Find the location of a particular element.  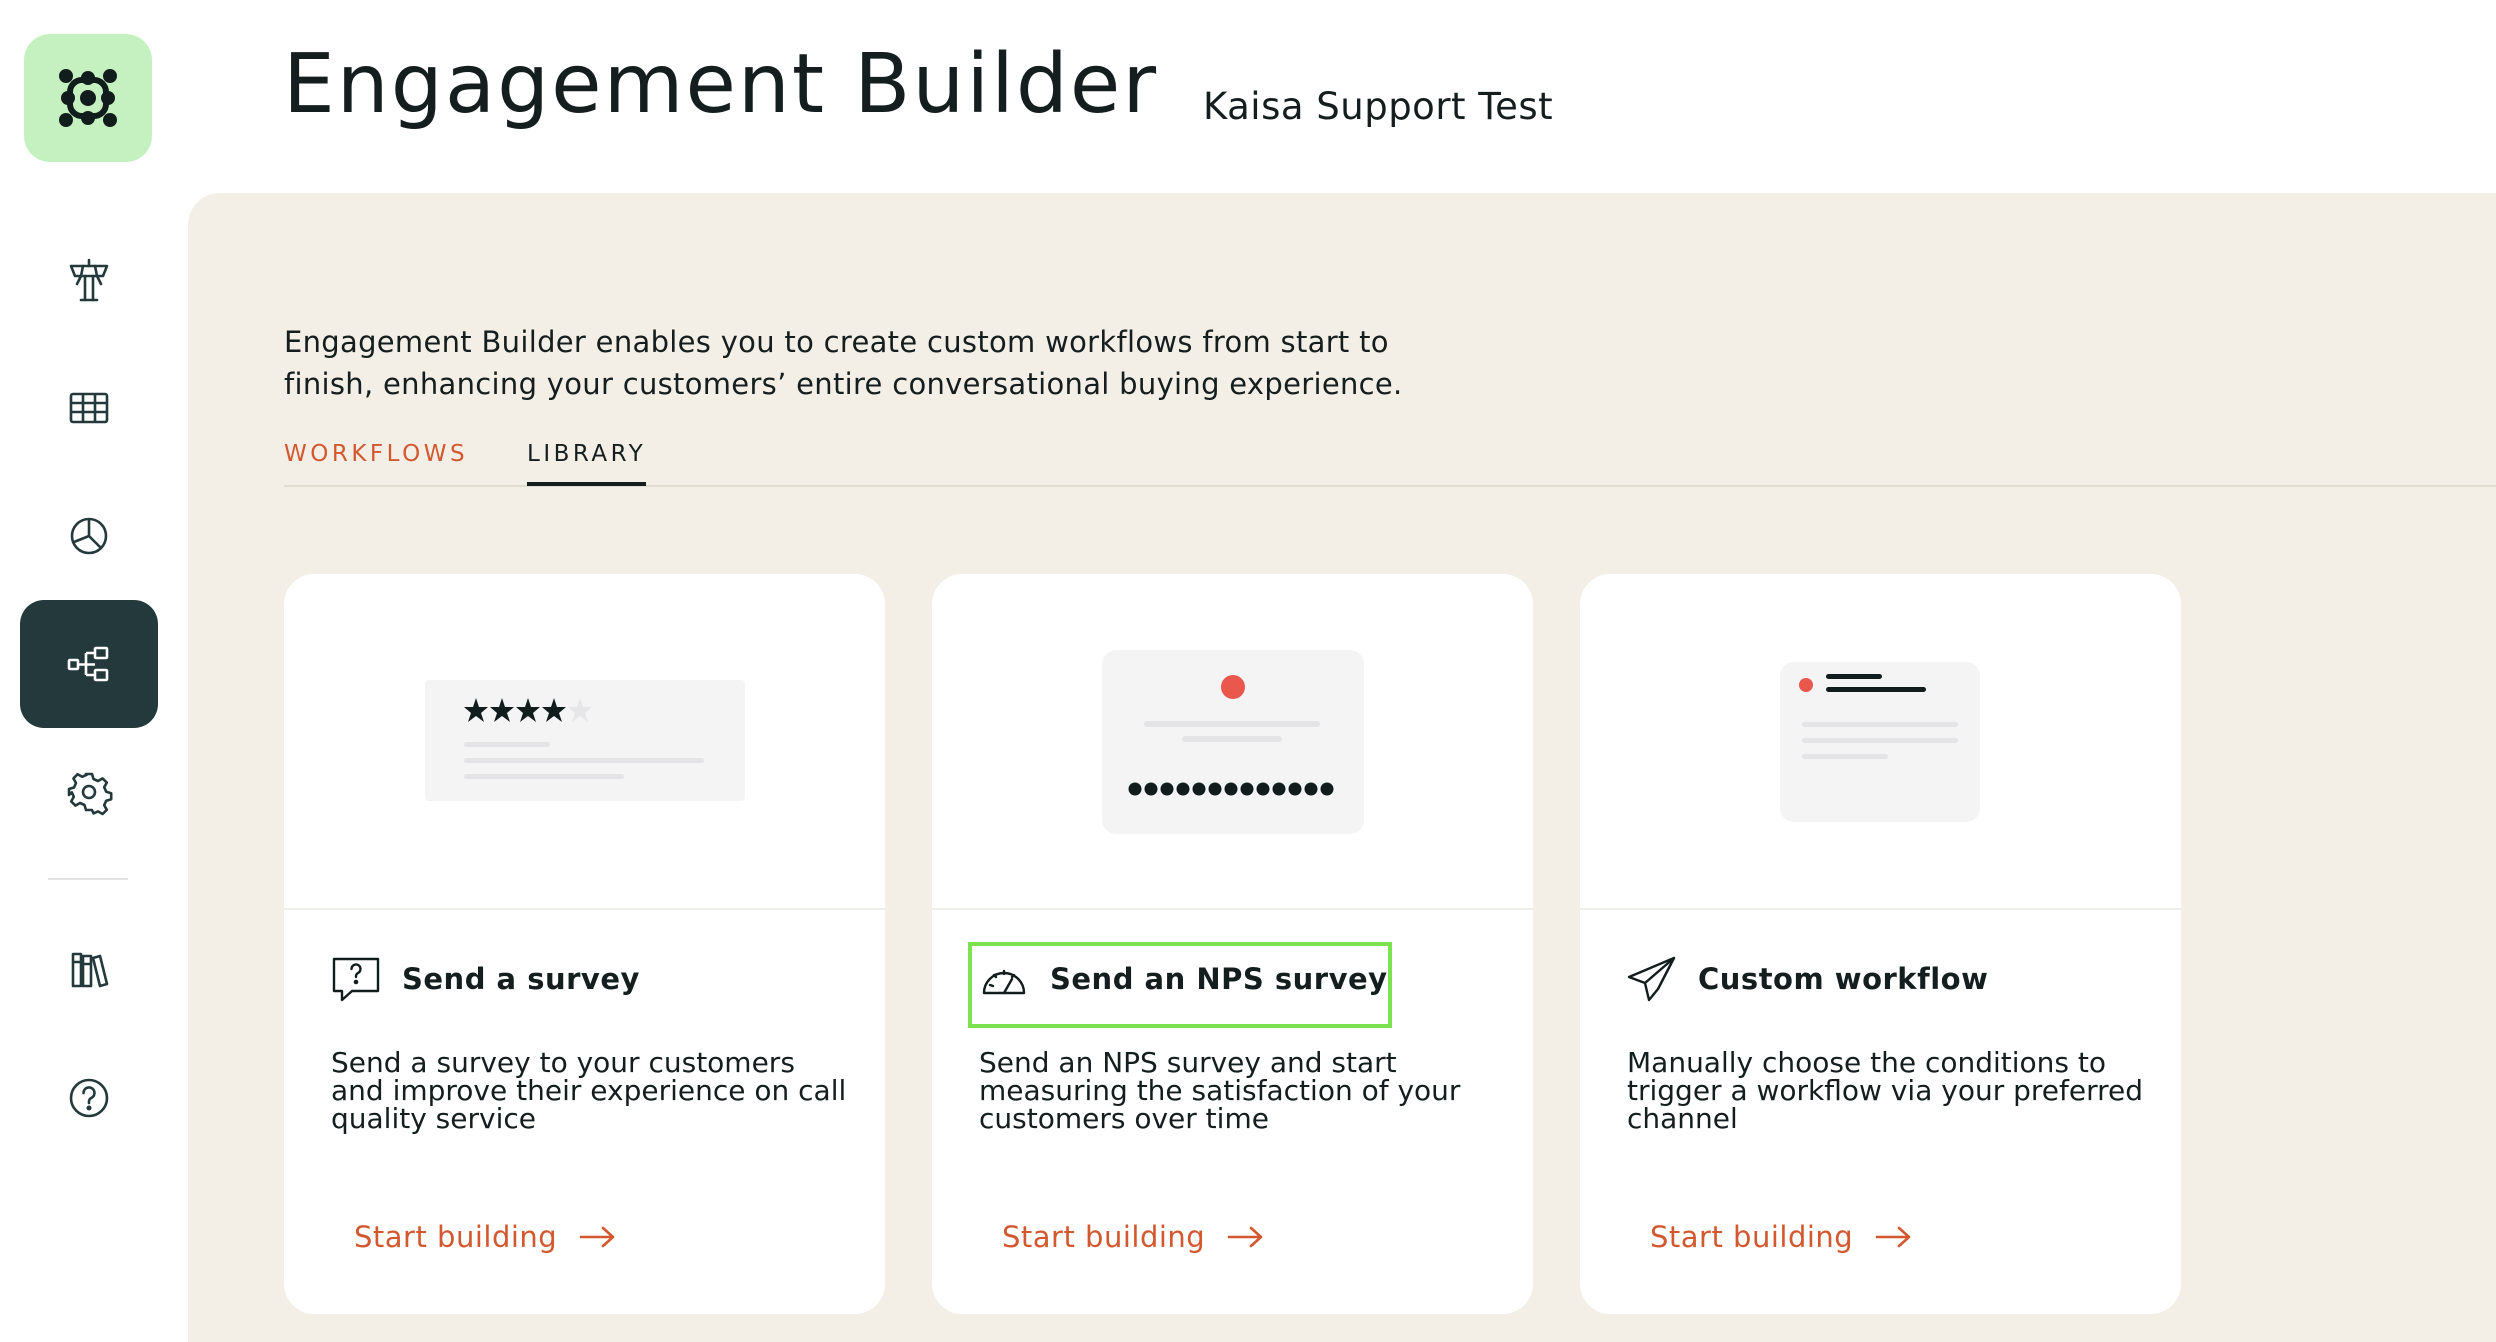

card-title-row: Send a survey is located at coordinates (485, 979).